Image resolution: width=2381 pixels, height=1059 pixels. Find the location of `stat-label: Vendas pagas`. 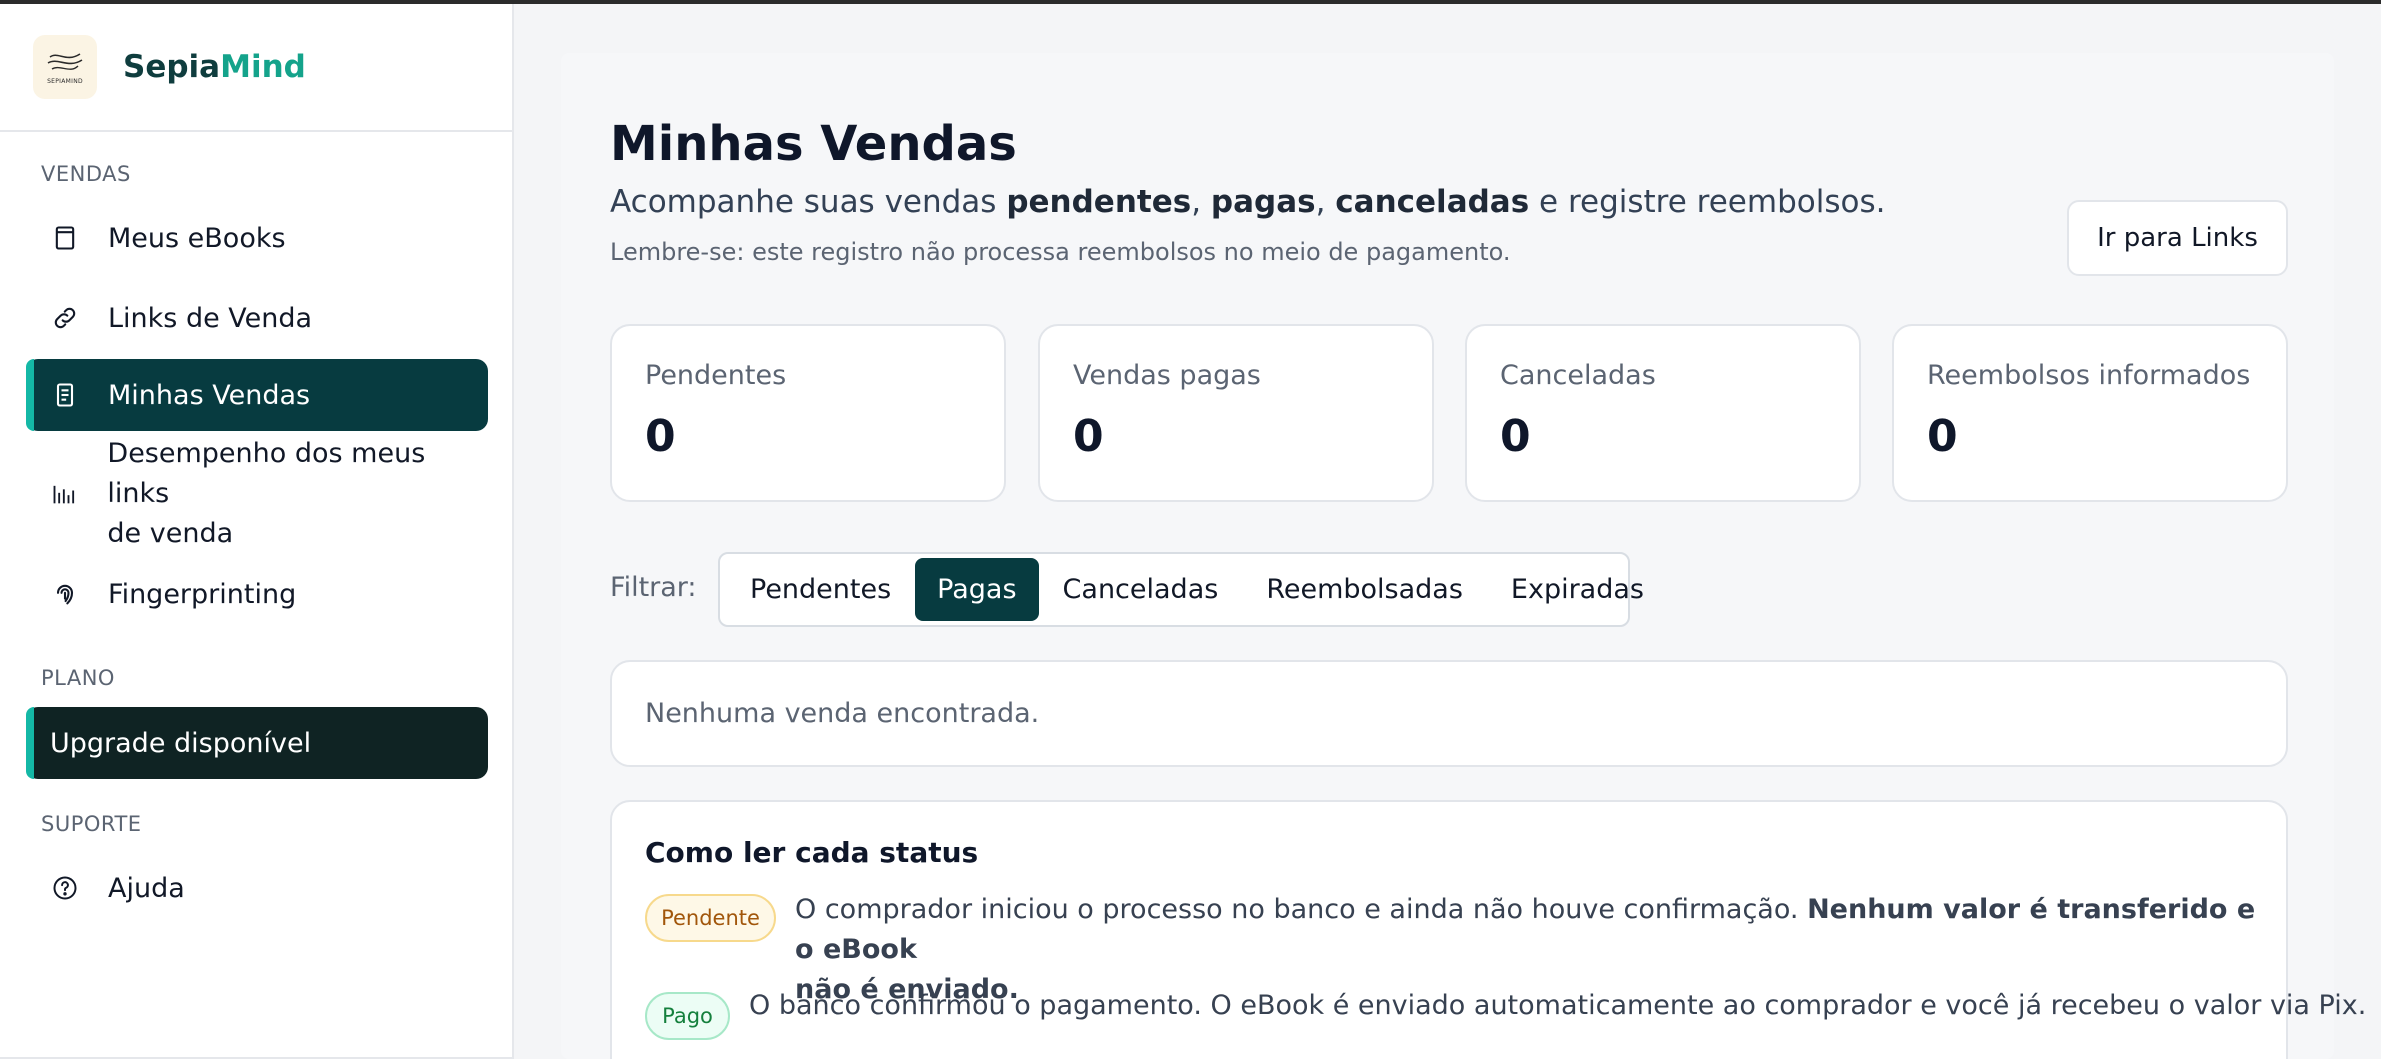

stat-label: Vendas pagas is located at coordinates (1167, 375).